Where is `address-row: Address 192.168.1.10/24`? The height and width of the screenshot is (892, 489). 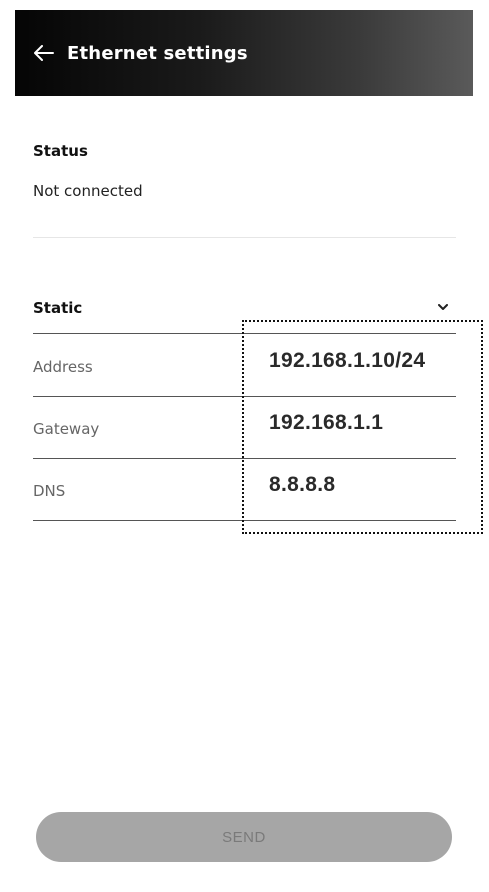
address-row: Address 192.168.1.10/24 is located at coordinates (244, 366).